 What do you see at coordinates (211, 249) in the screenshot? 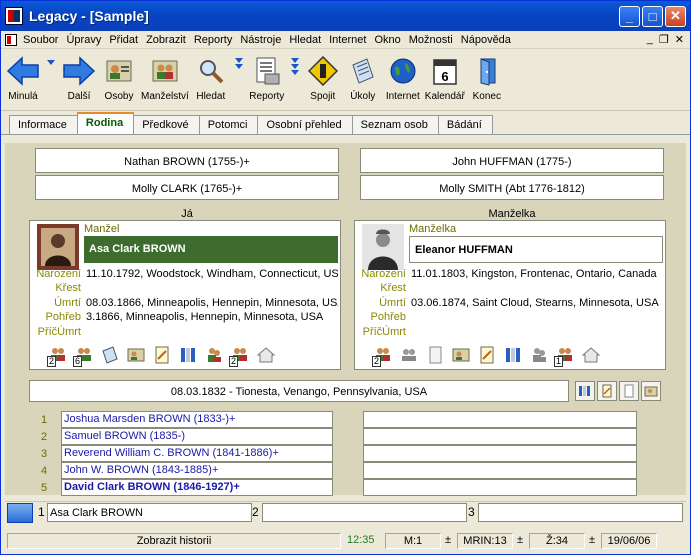
I see `husband-name: Asa Clark BROWN` at bounding box center [211, 249].